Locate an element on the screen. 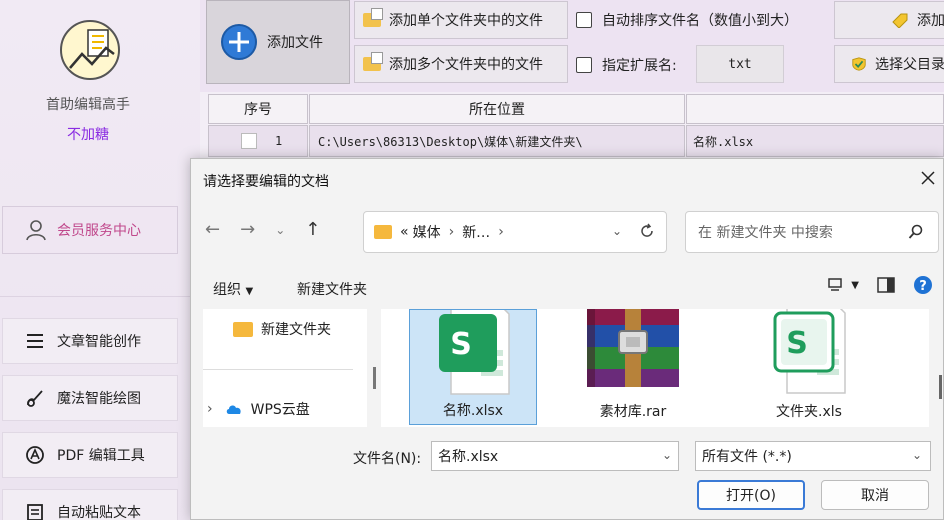  scrollbar-thumb is located at coordinates (940, 387).